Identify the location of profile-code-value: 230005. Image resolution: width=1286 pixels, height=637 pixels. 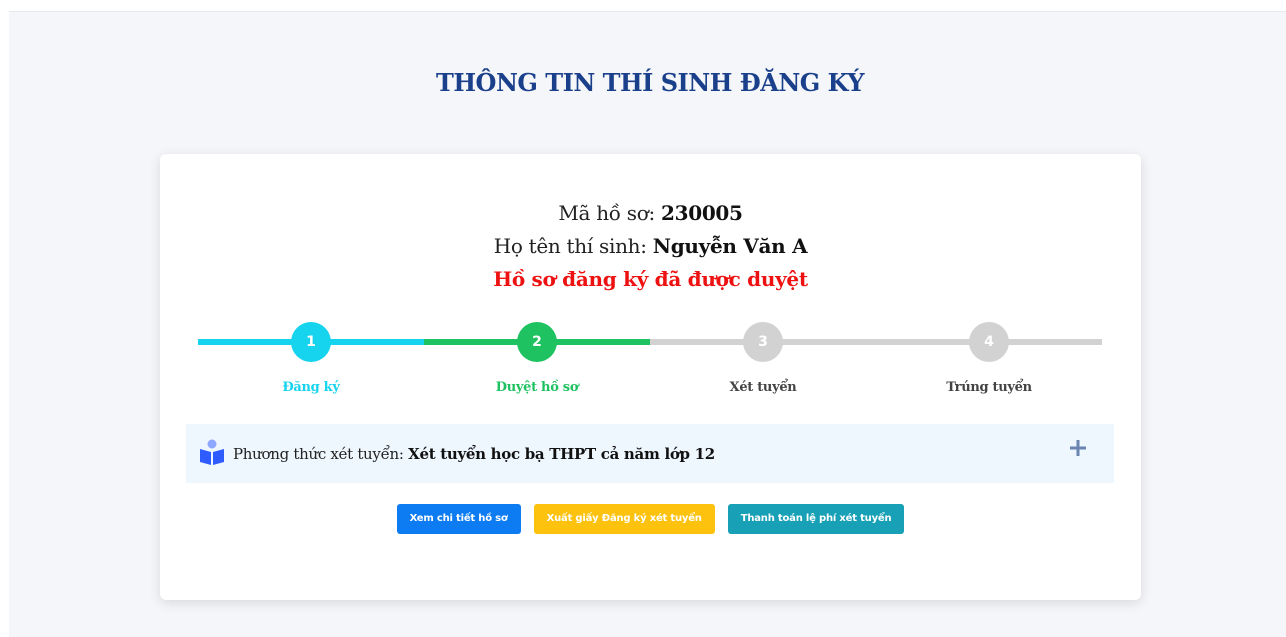
(701, 213).